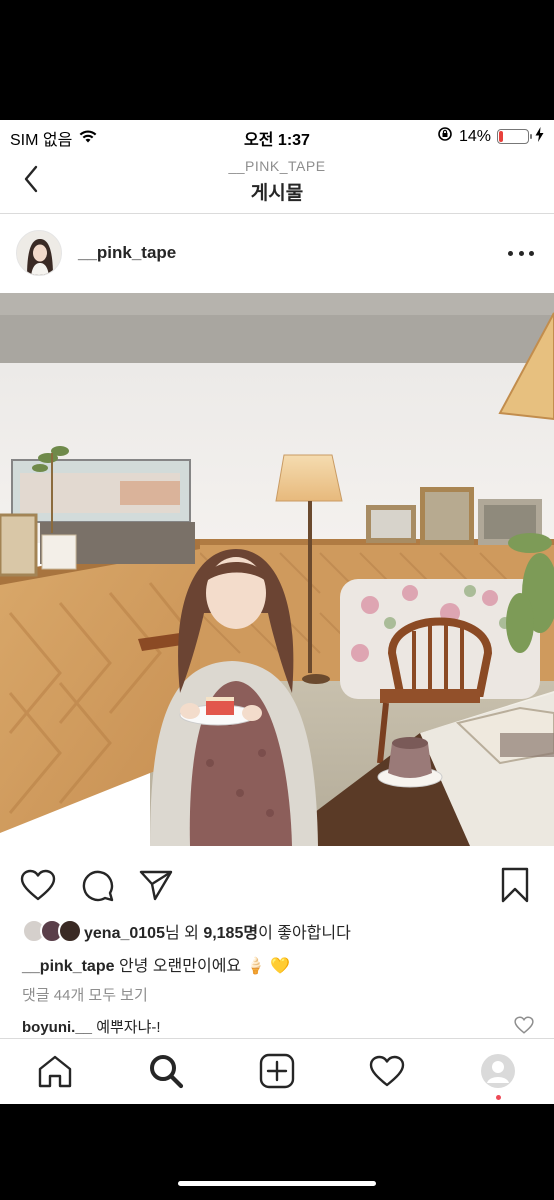  I want to click on status-right: 14%, so click(490, 136).